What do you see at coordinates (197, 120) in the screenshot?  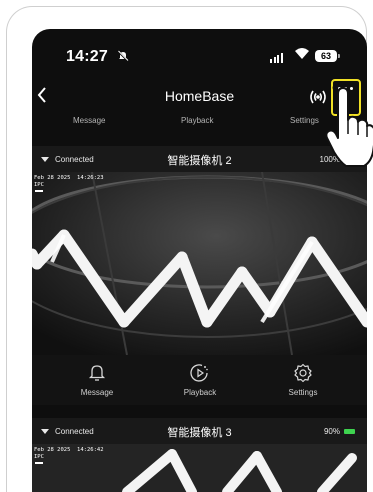 I see `tab-playback: Playback` at bounding box center [197, 120].